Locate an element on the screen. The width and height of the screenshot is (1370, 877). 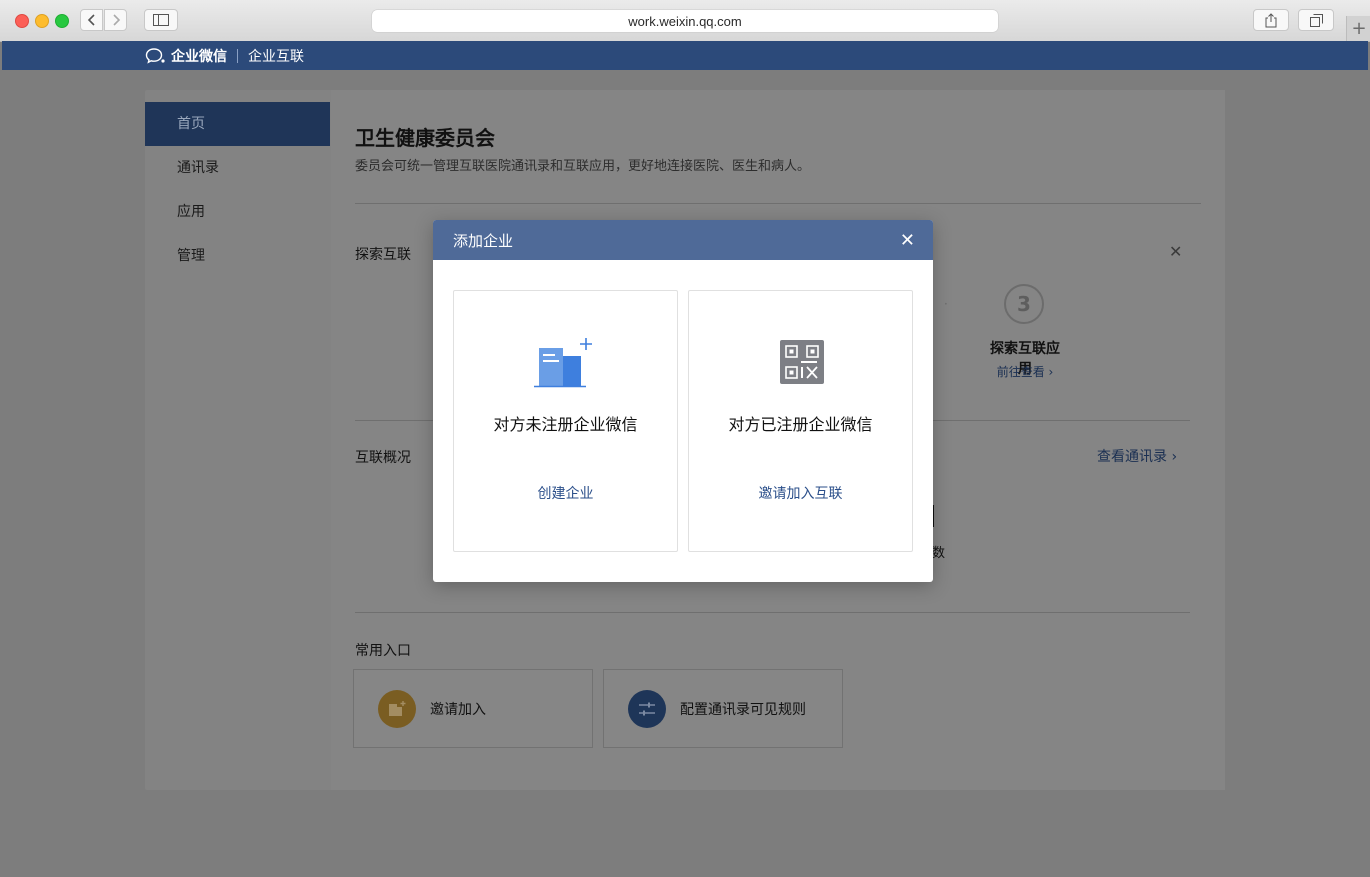
minimize-window-button is located at coordinates (42, 21).